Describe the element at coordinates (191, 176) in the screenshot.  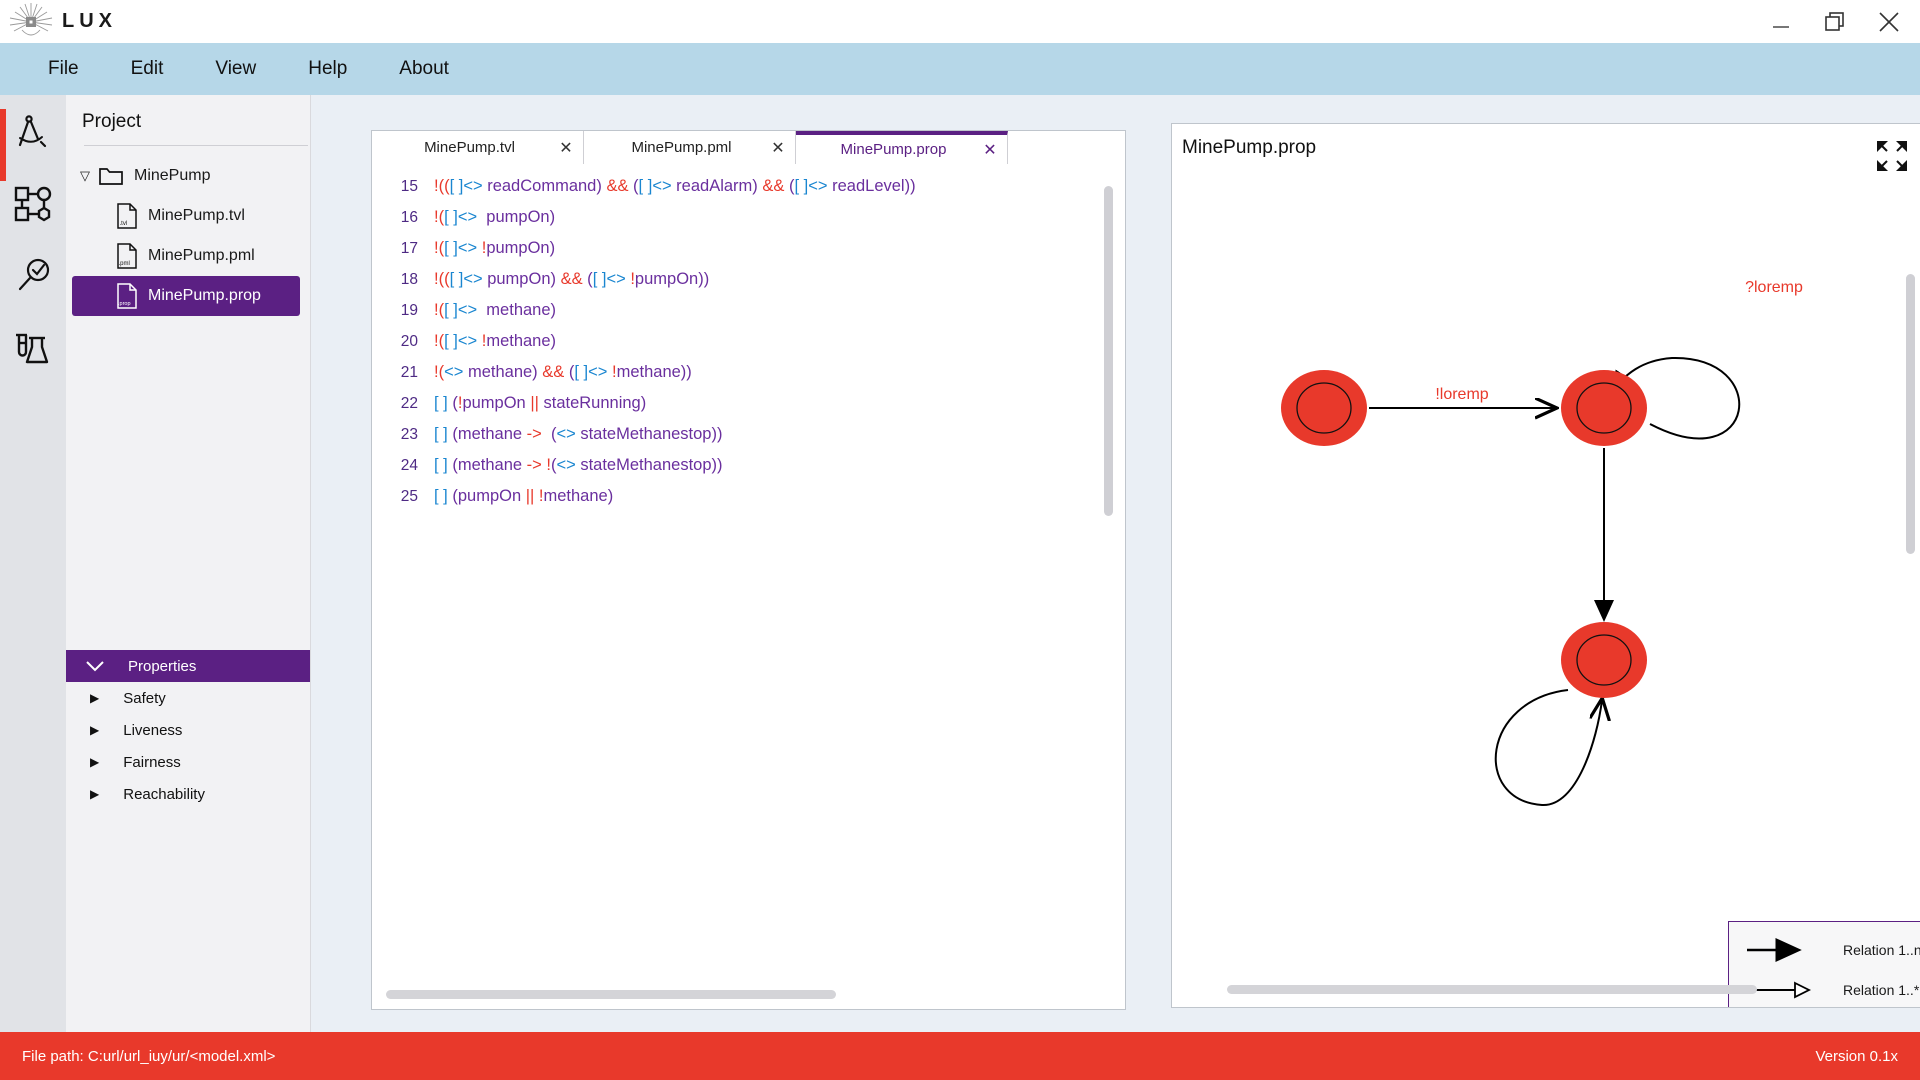
I see `tree-item-minepump-folder: ▽ MinePump` at that location.